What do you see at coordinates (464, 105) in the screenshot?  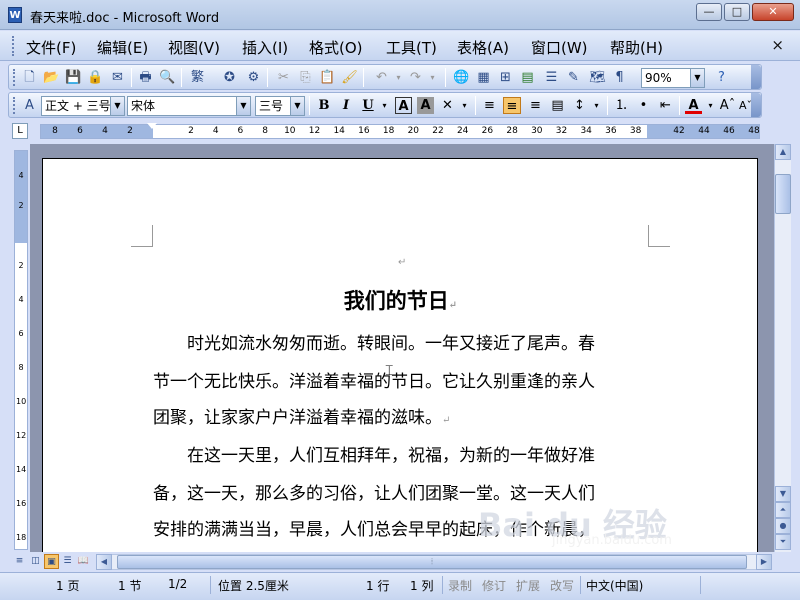 I see `character-scaling-dropdown-icon: ▾` at bounding box center [464, 105].